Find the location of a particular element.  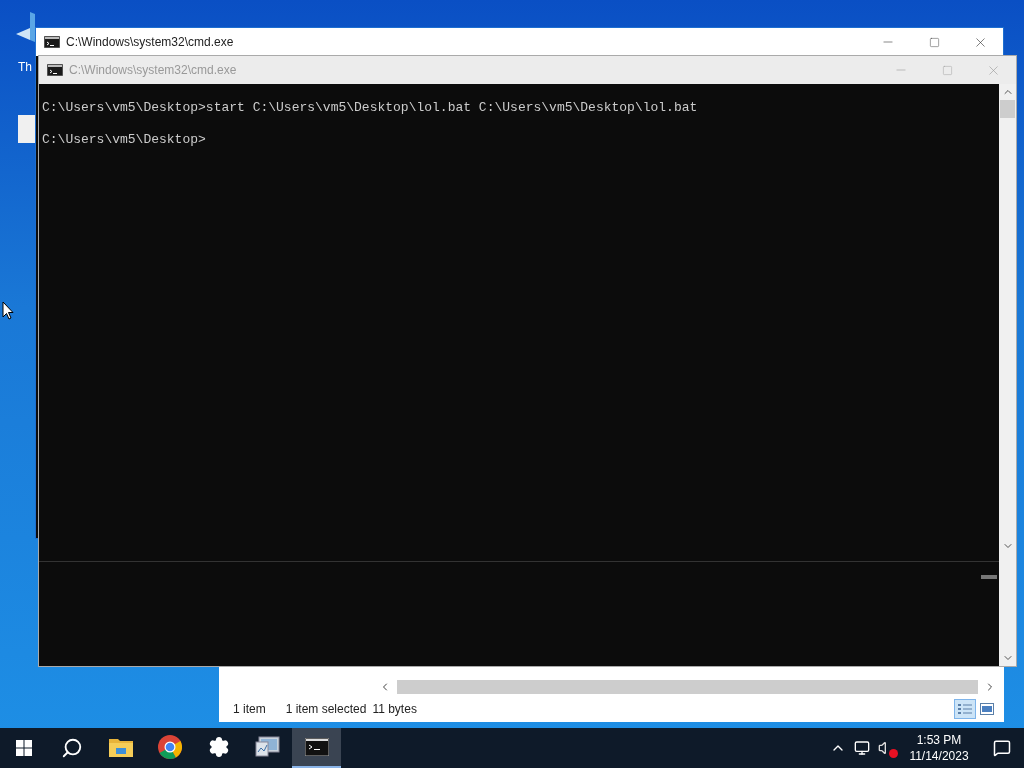

monitor-icon is located at coordinates (267, 747).